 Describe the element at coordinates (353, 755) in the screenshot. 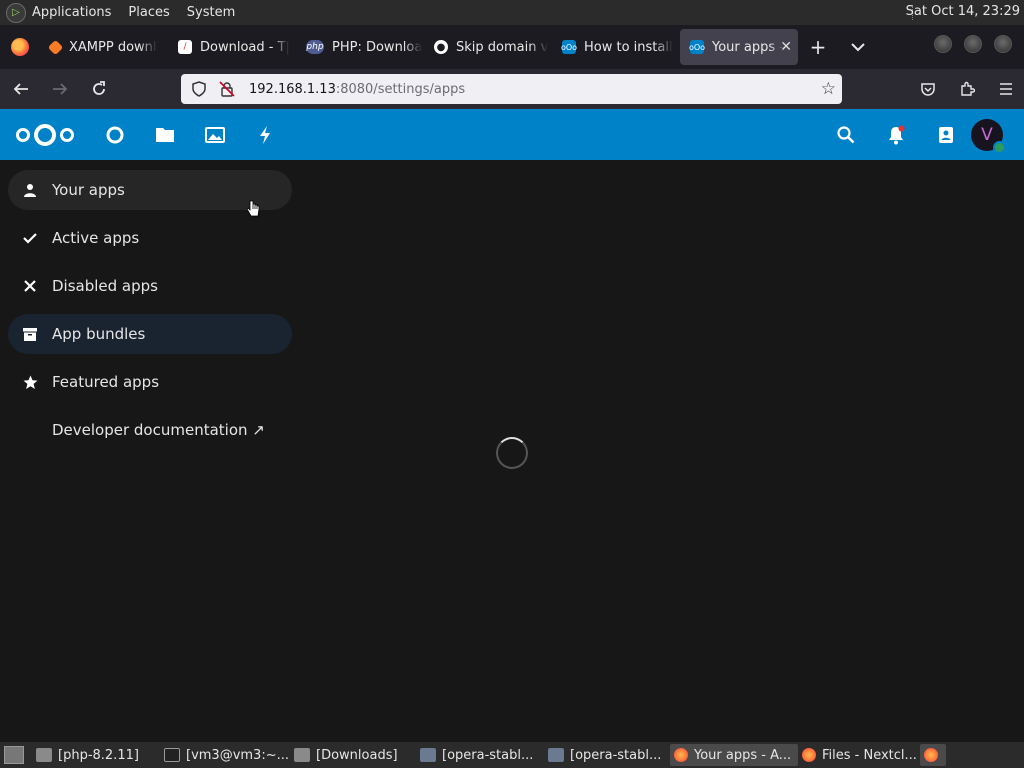

I see `task-downloads-folder: [Downloads]` at that location.